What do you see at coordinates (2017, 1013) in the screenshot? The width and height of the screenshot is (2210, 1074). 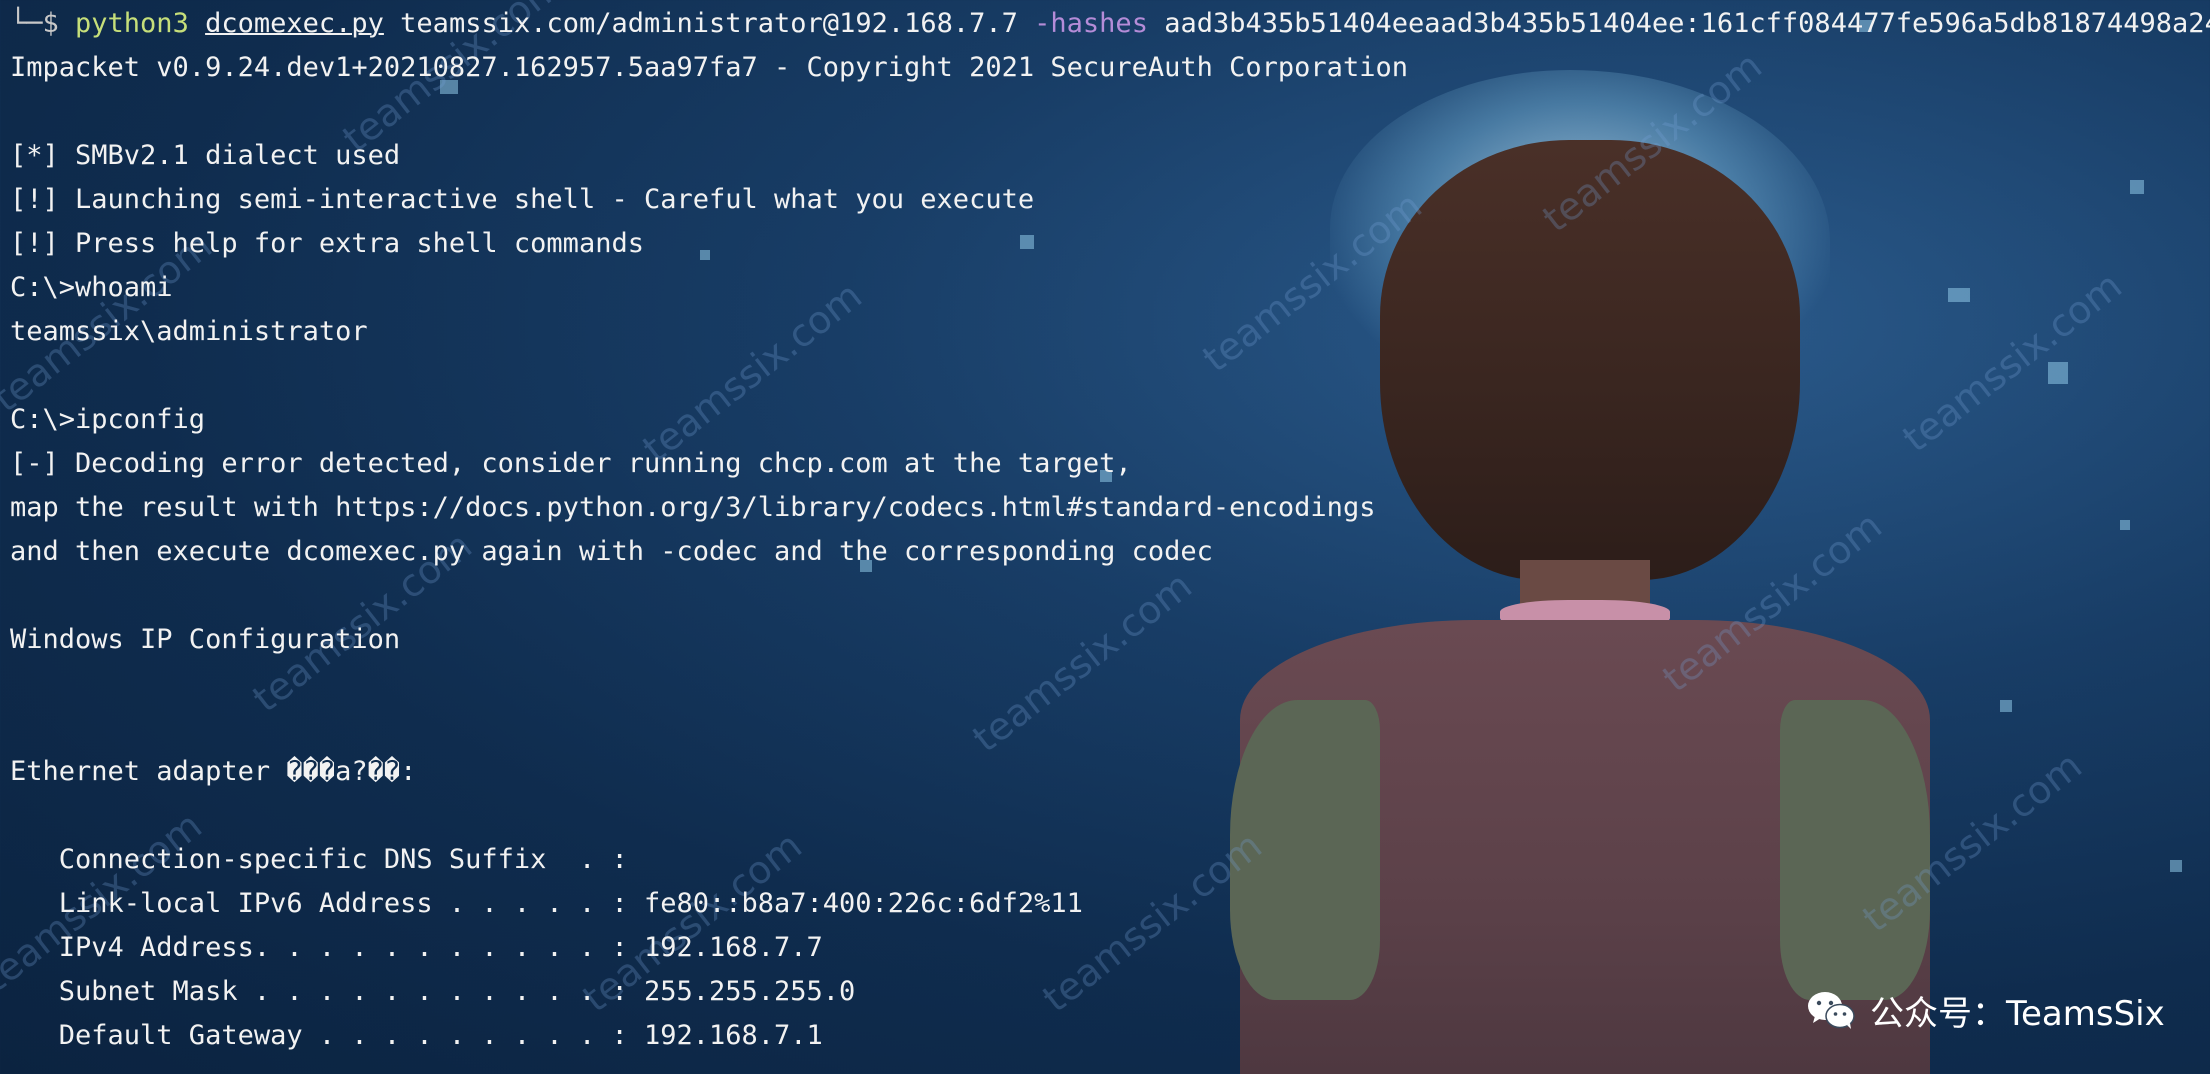 I see `brand-label: 公众号：TeamsSix` at bounding box center [2017, 1013].